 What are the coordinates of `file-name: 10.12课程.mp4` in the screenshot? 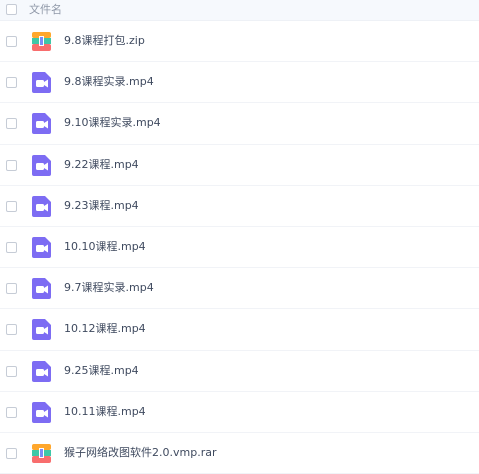 It's located at (105, 329).